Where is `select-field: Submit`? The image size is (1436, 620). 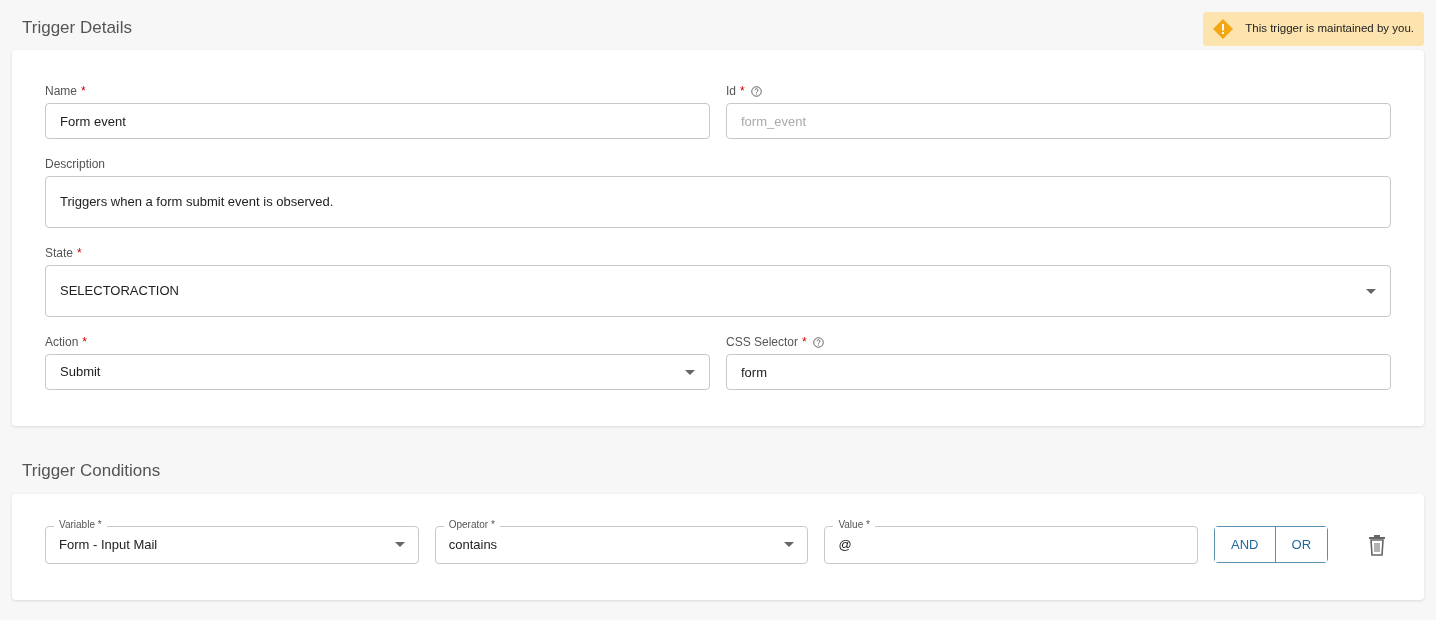 select-field: Submit is located at coordinates (377, 372).